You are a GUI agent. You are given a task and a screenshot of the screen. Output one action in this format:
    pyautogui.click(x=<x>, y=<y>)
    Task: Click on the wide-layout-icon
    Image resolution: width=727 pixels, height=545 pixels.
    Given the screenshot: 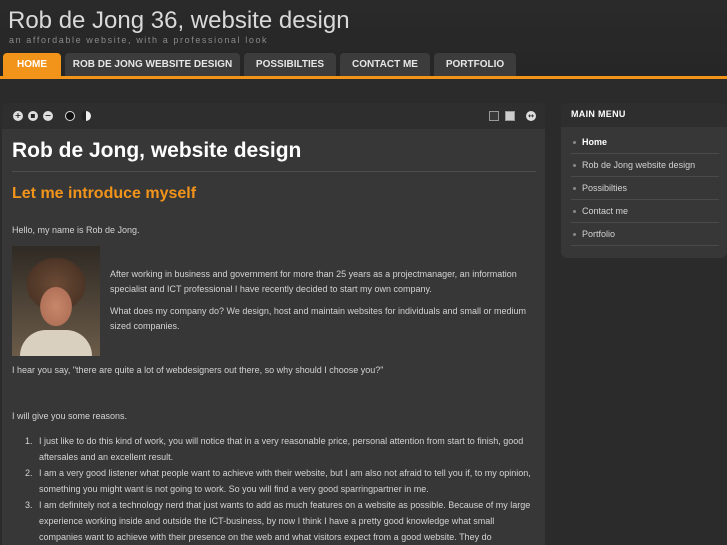 What is the action you would take?
    pyautogui.click(x=510, y=116)
    